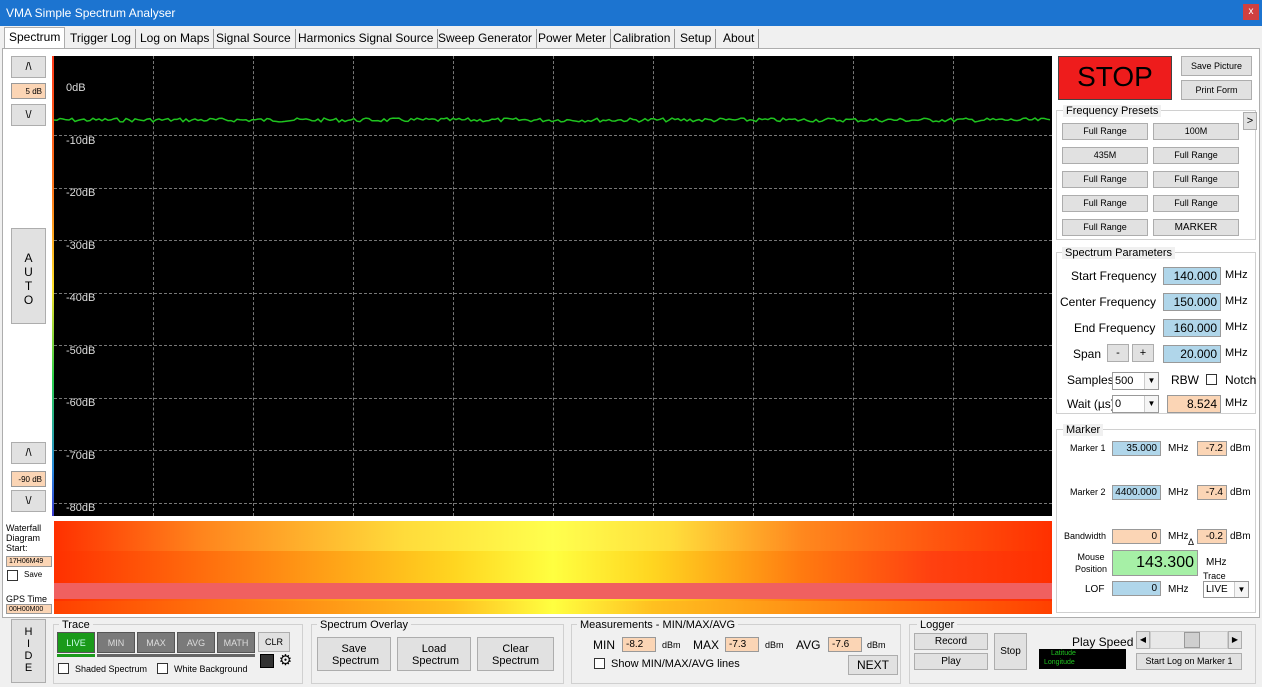 This screenshot has height=687, width=1262. What do you see at coordinates (873, 665) in the screenshot?
I see `next-button: NEXT` at bounding box center [873, 665].